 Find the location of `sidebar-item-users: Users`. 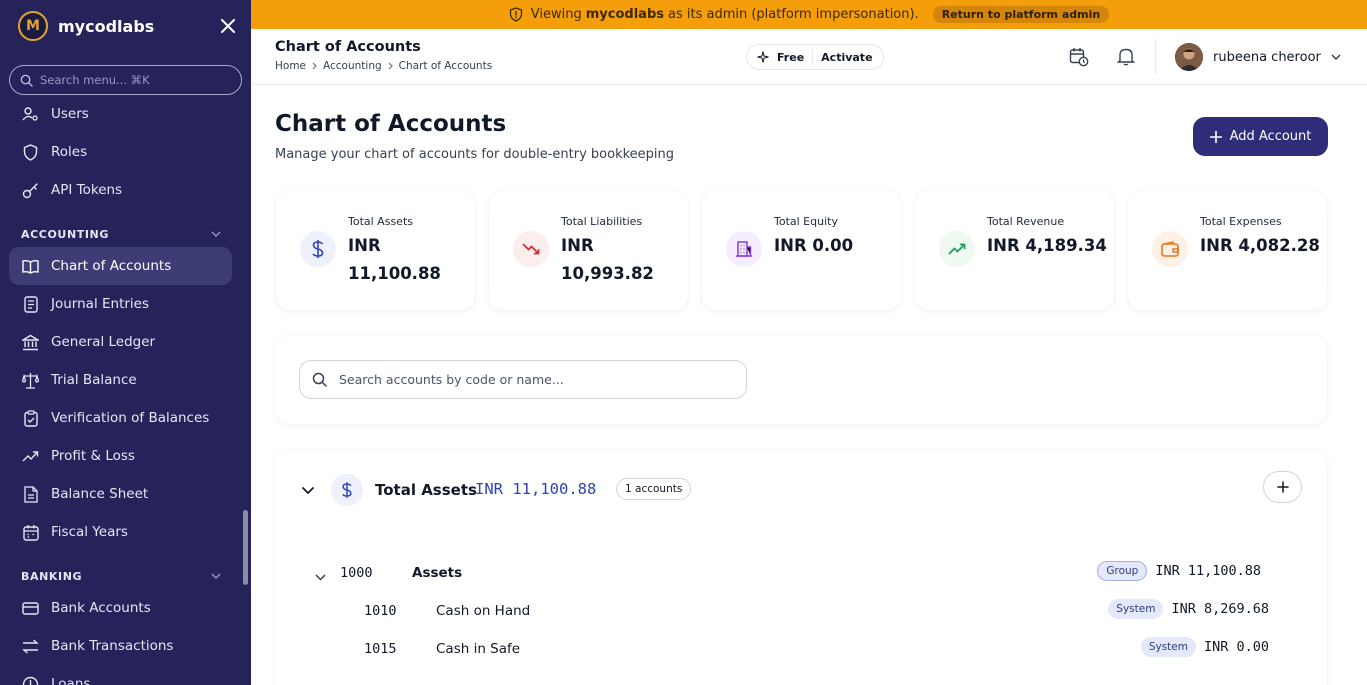

sidebar-item-users: Users is located at coordinates (119, 114).